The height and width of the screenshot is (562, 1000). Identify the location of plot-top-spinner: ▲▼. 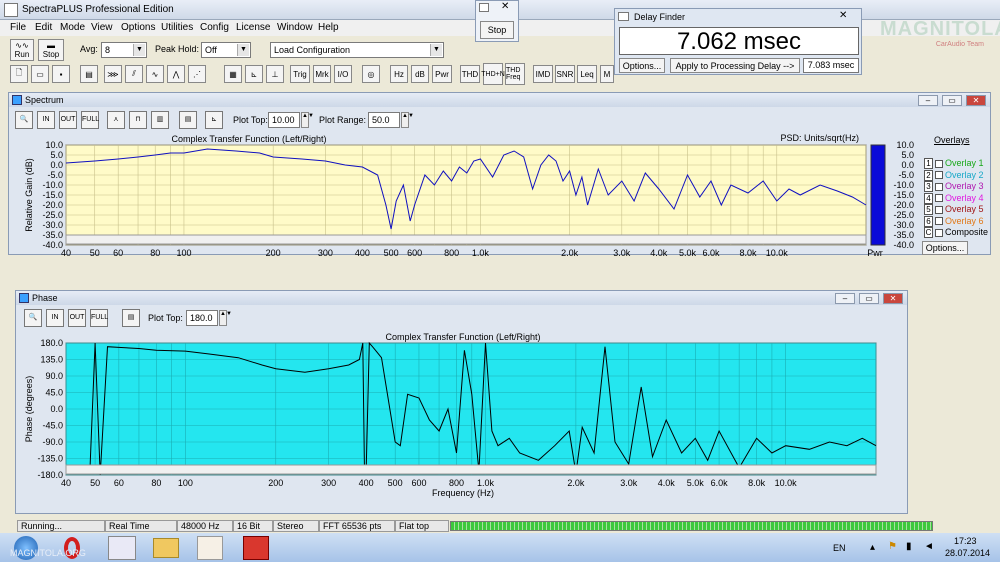
(307, 120).